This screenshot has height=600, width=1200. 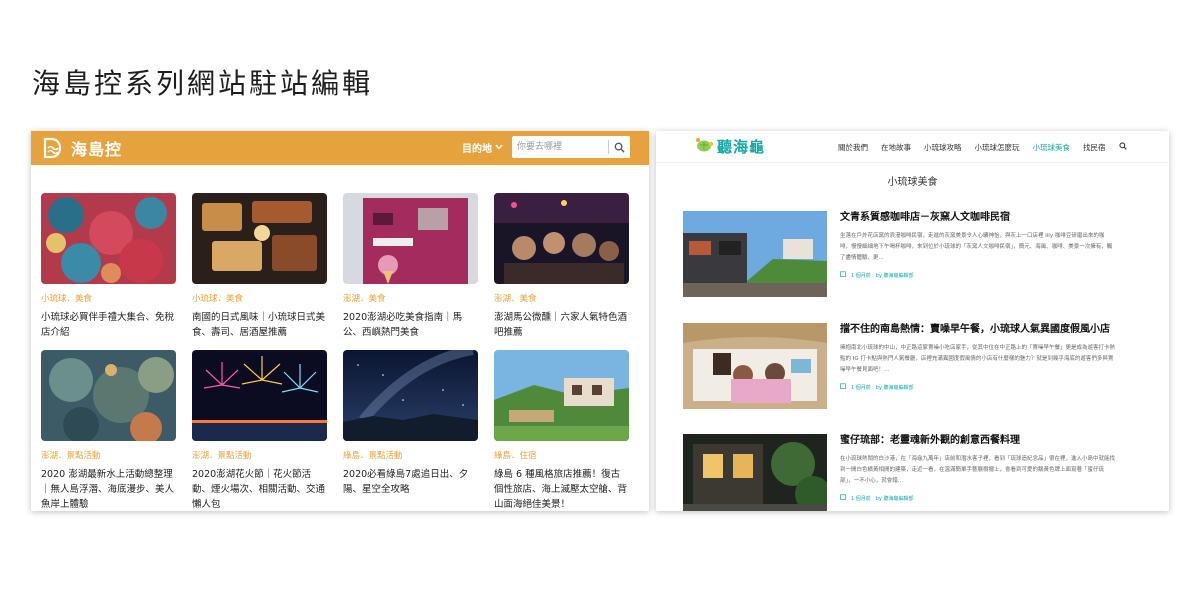 I want to click on article-category: 綠島．景點活動, so click(x=373, y=456).